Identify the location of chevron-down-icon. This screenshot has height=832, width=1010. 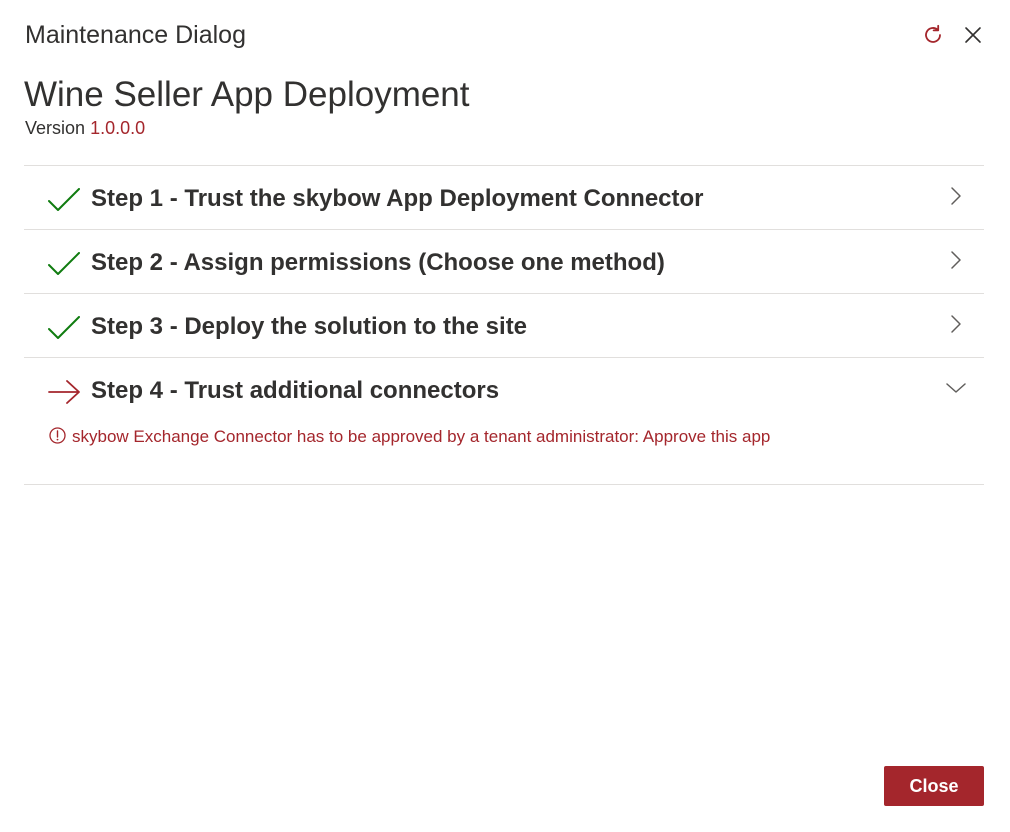
(956, 388).